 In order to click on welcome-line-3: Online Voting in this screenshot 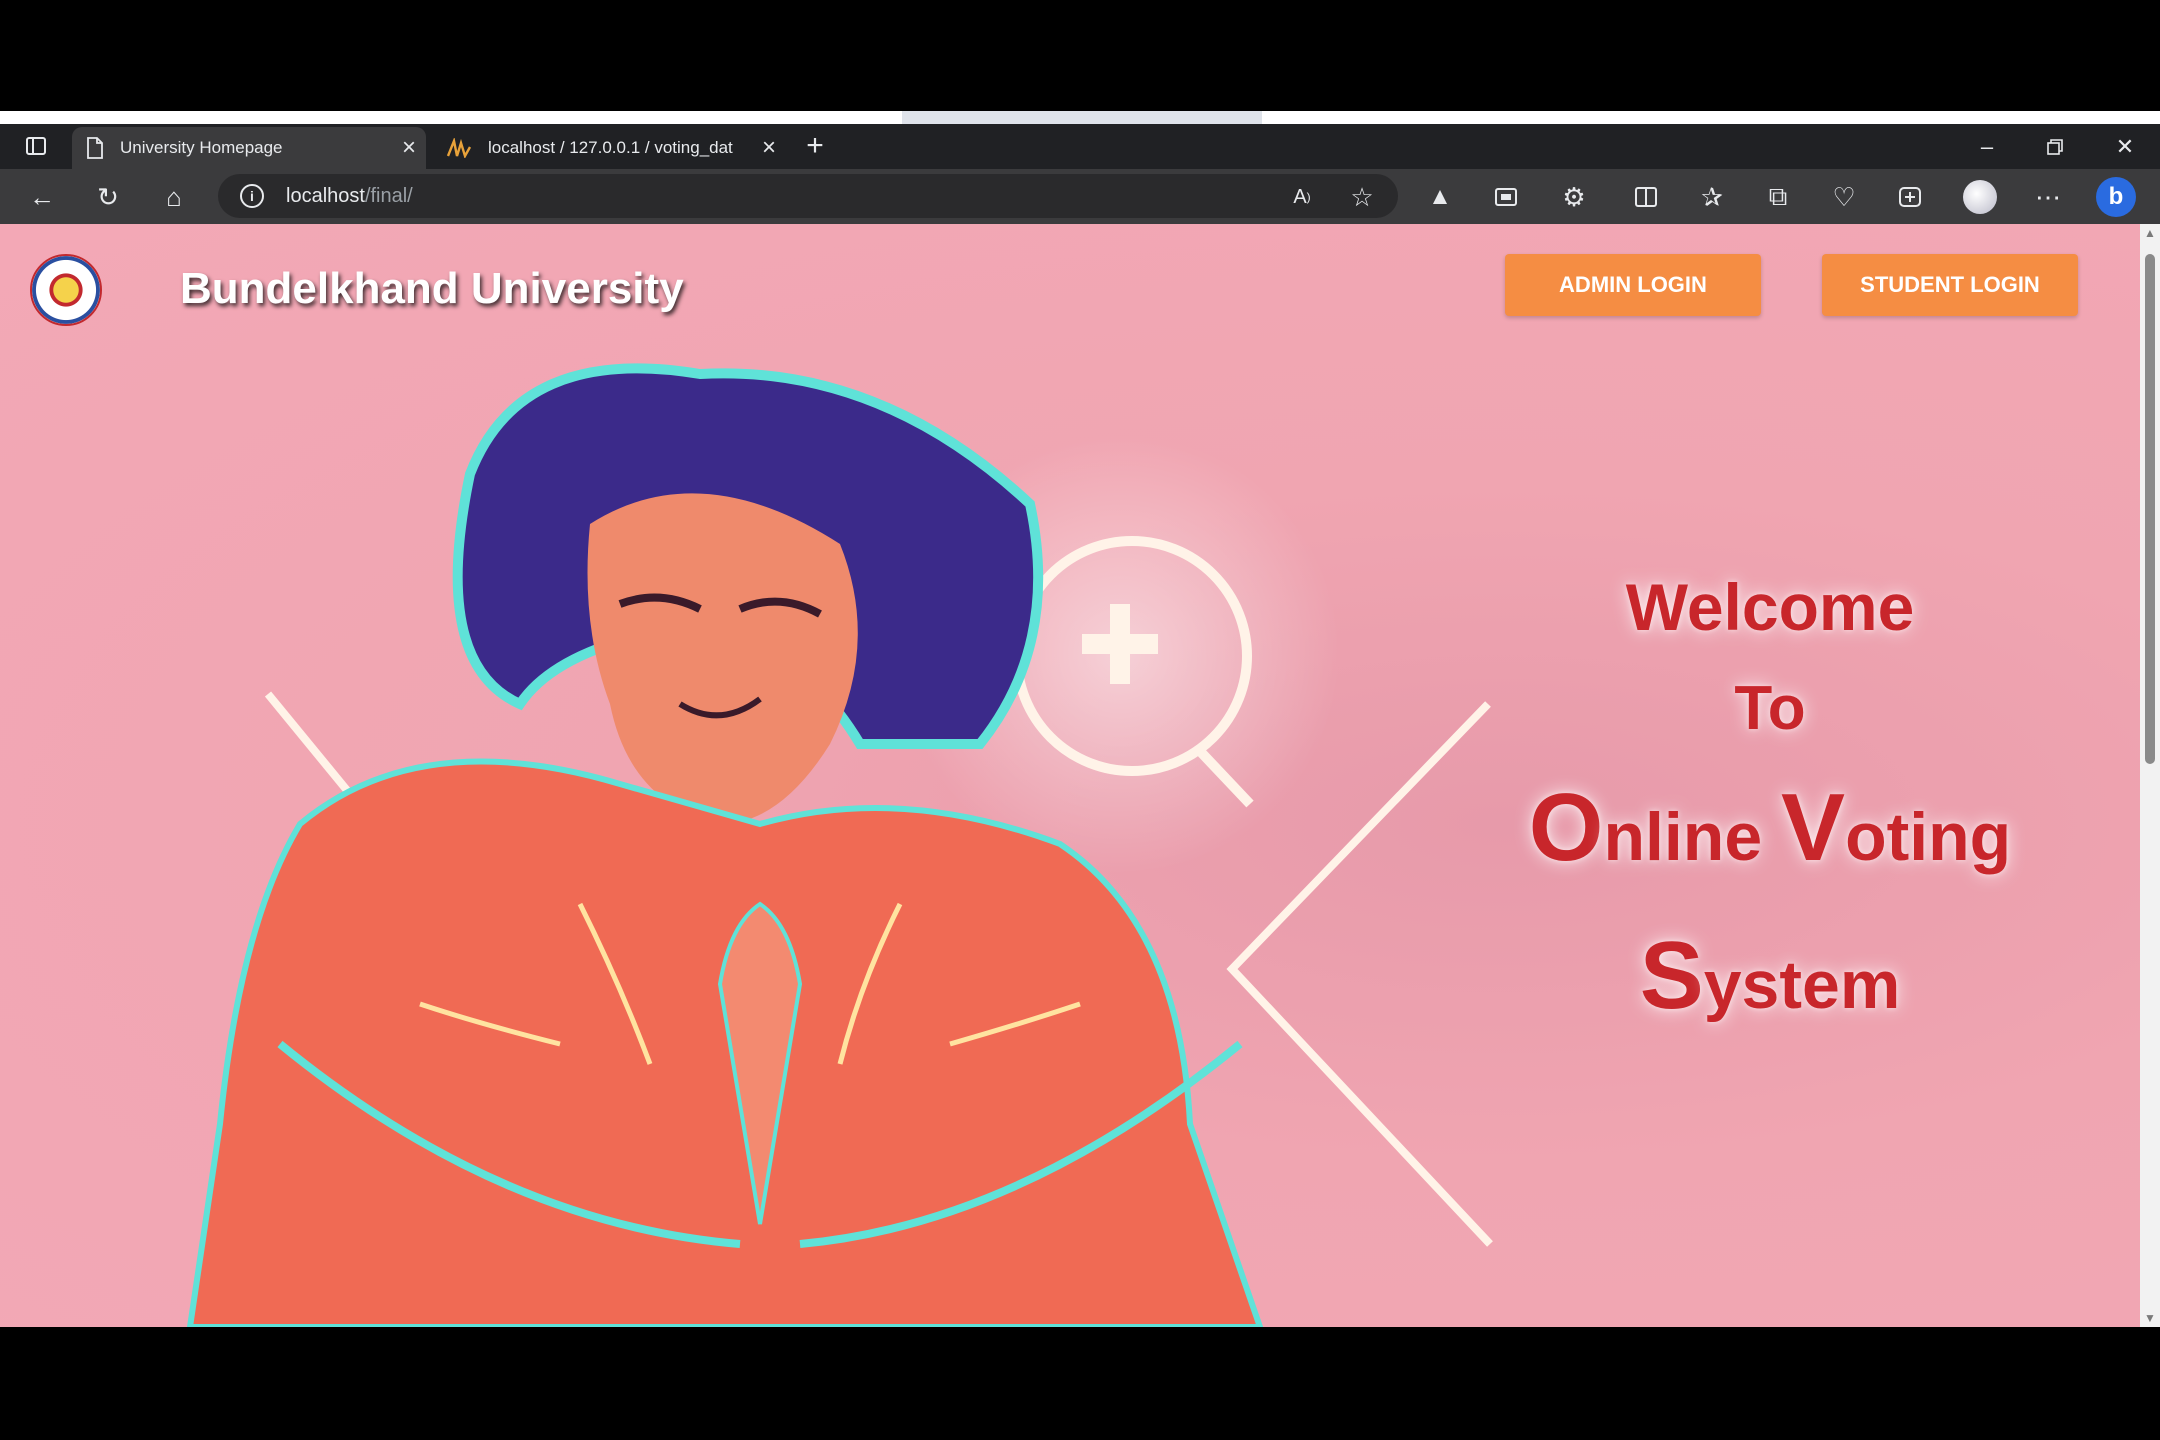, I will do `click(1770, 828)`.